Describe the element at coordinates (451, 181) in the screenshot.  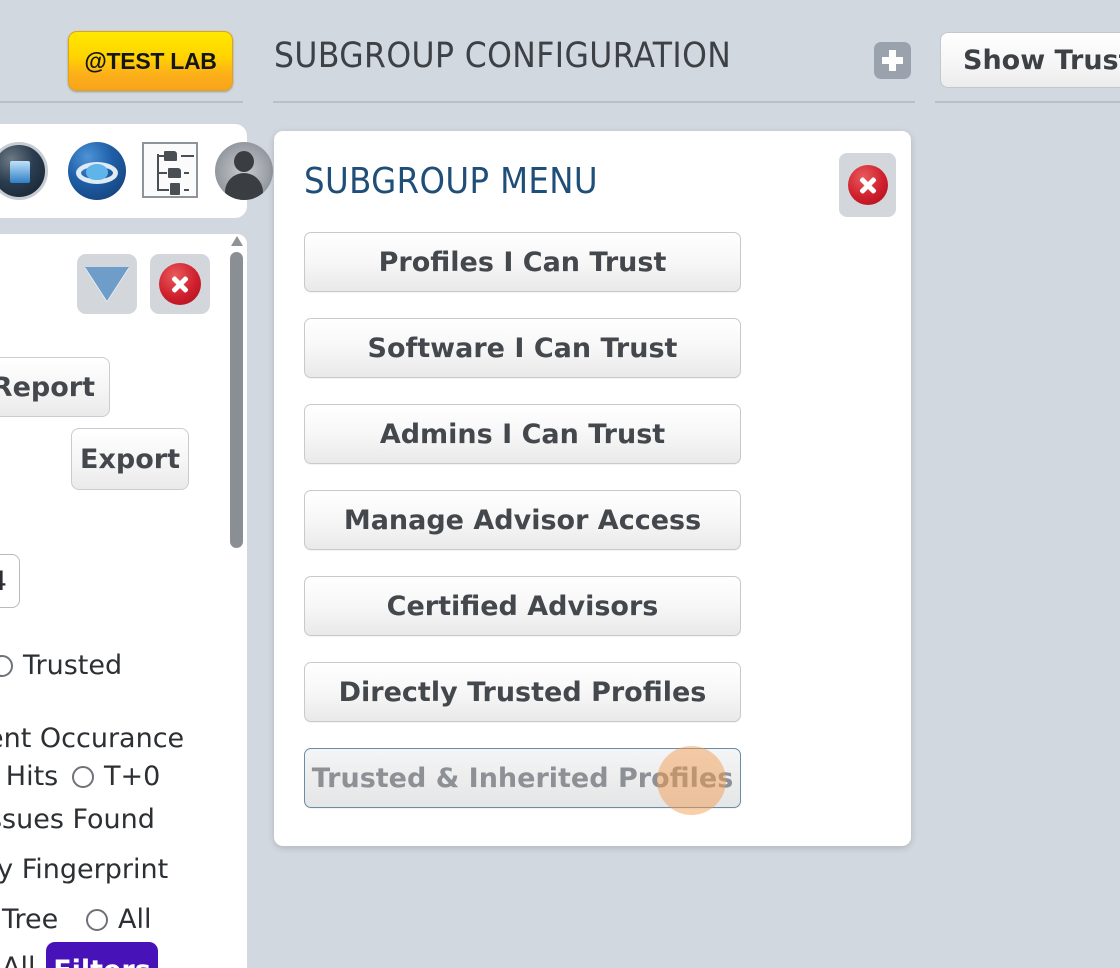
I see `dialog-title: SUBGROUP MENU` at that location.